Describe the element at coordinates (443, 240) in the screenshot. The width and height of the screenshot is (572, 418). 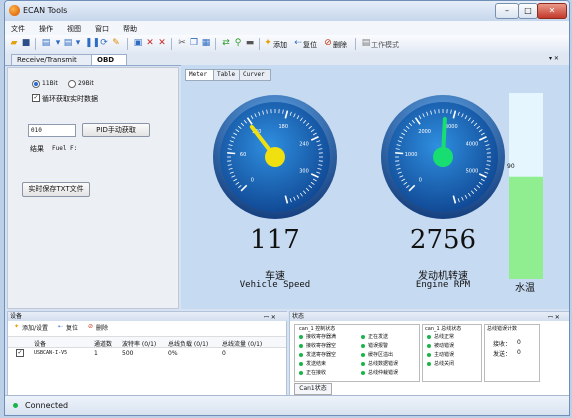
I see `rpm-value: 2756` at that location.